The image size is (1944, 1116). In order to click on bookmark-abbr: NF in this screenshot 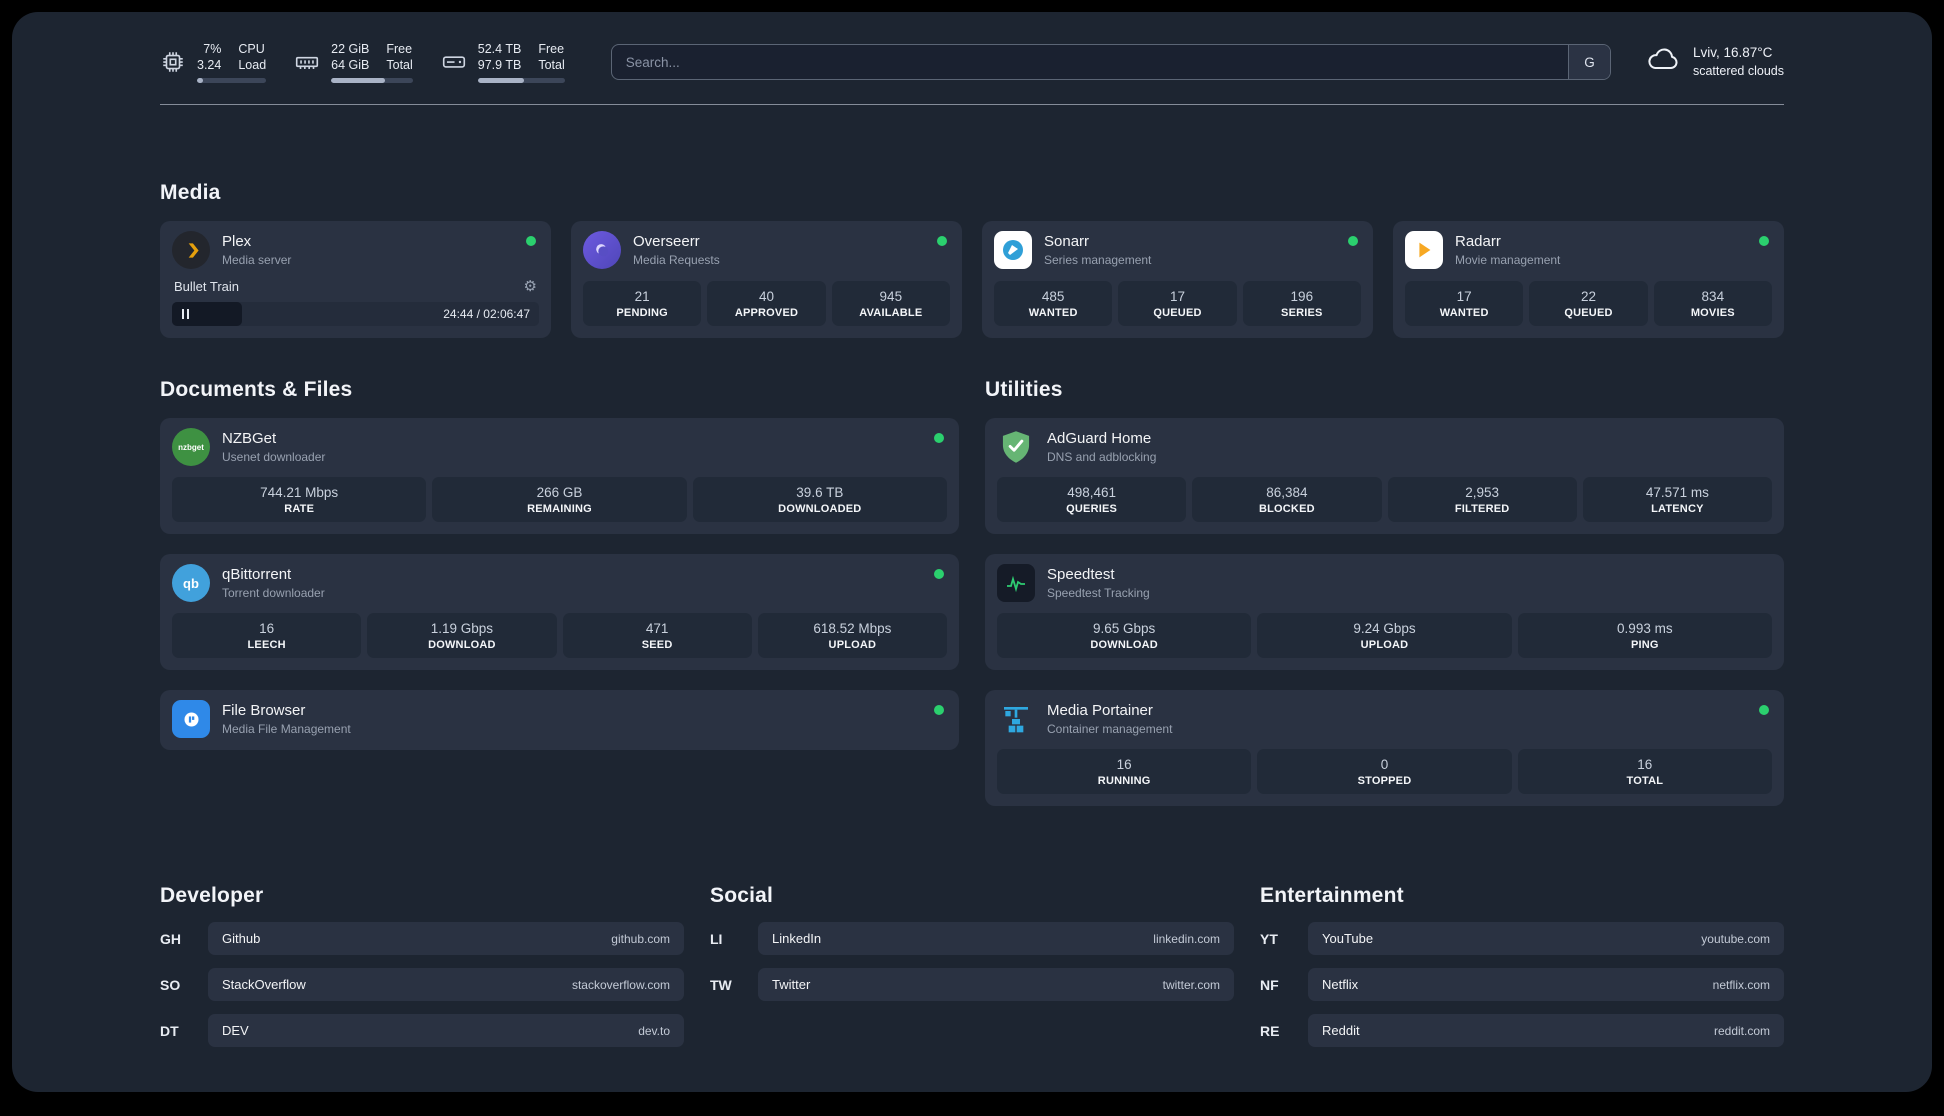, I will do `click(1269, 984)`.